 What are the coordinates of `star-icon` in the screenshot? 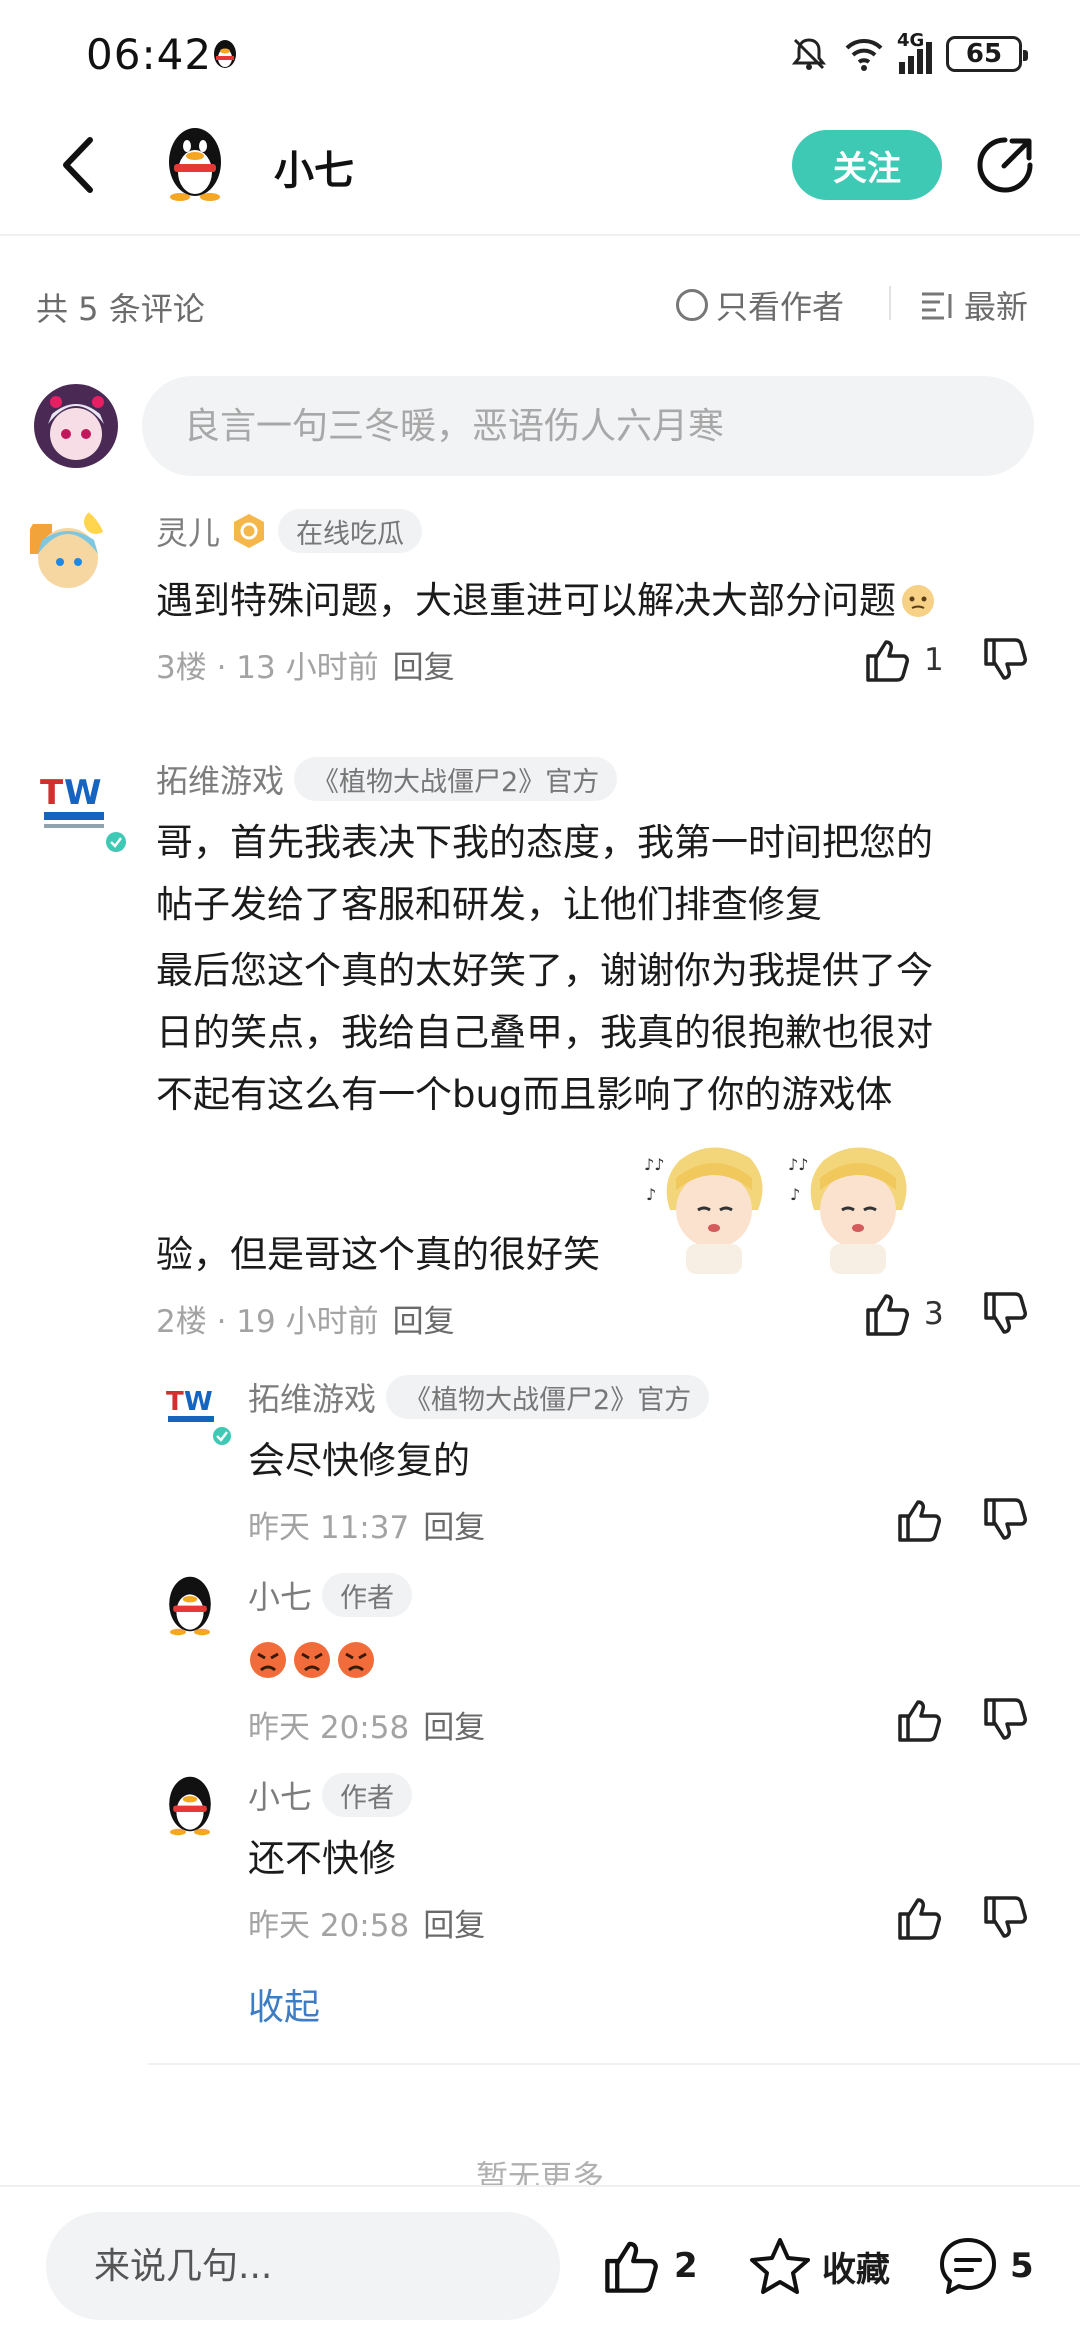 It's located at (780, 2266).